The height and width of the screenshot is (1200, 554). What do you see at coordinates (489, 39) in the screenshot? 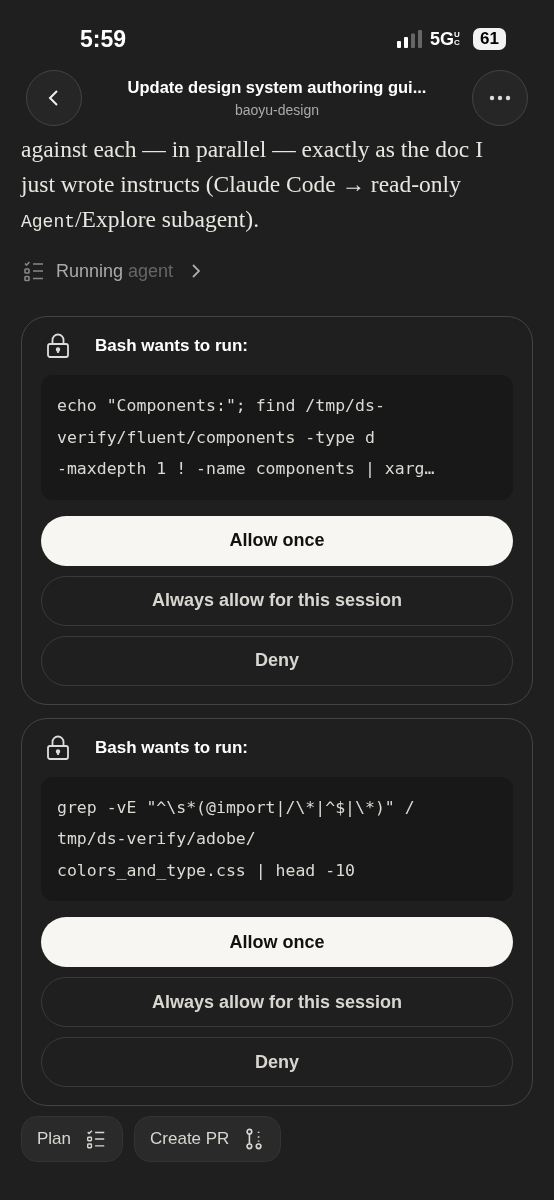
I see `battery-indicator: 61` at bounding box center [489, 39].